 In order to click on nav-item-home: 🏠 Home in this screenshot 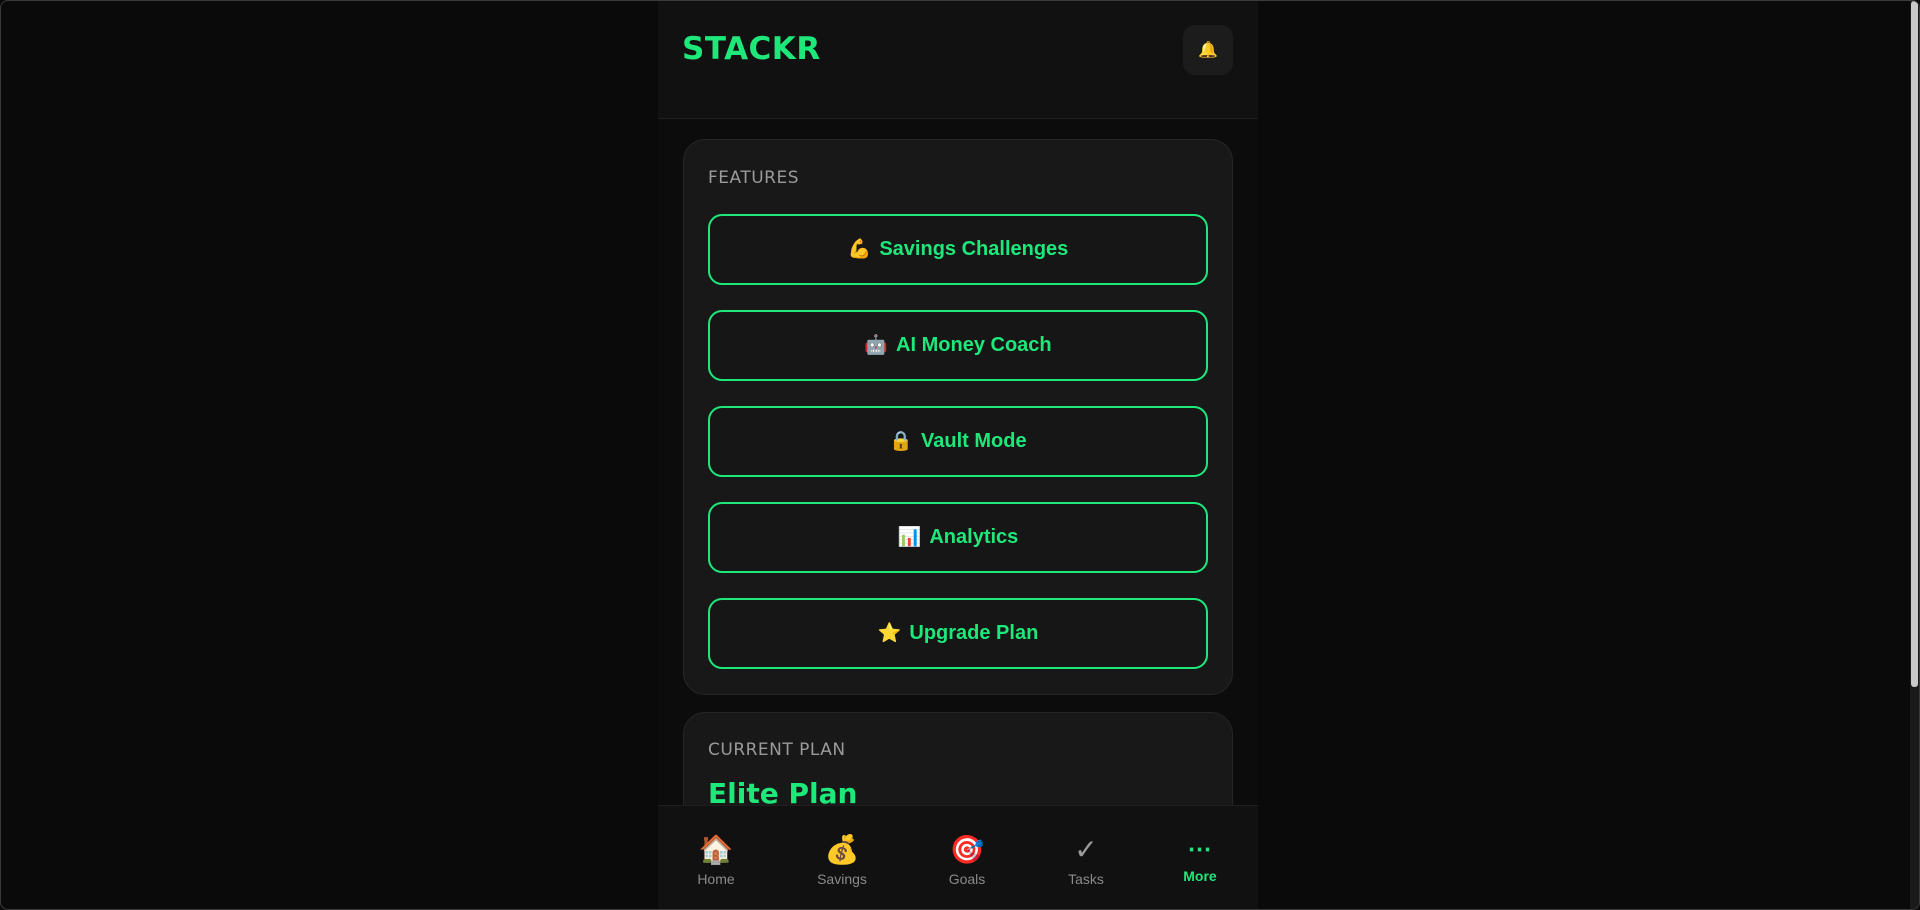, I will do `click(716, 857)`.